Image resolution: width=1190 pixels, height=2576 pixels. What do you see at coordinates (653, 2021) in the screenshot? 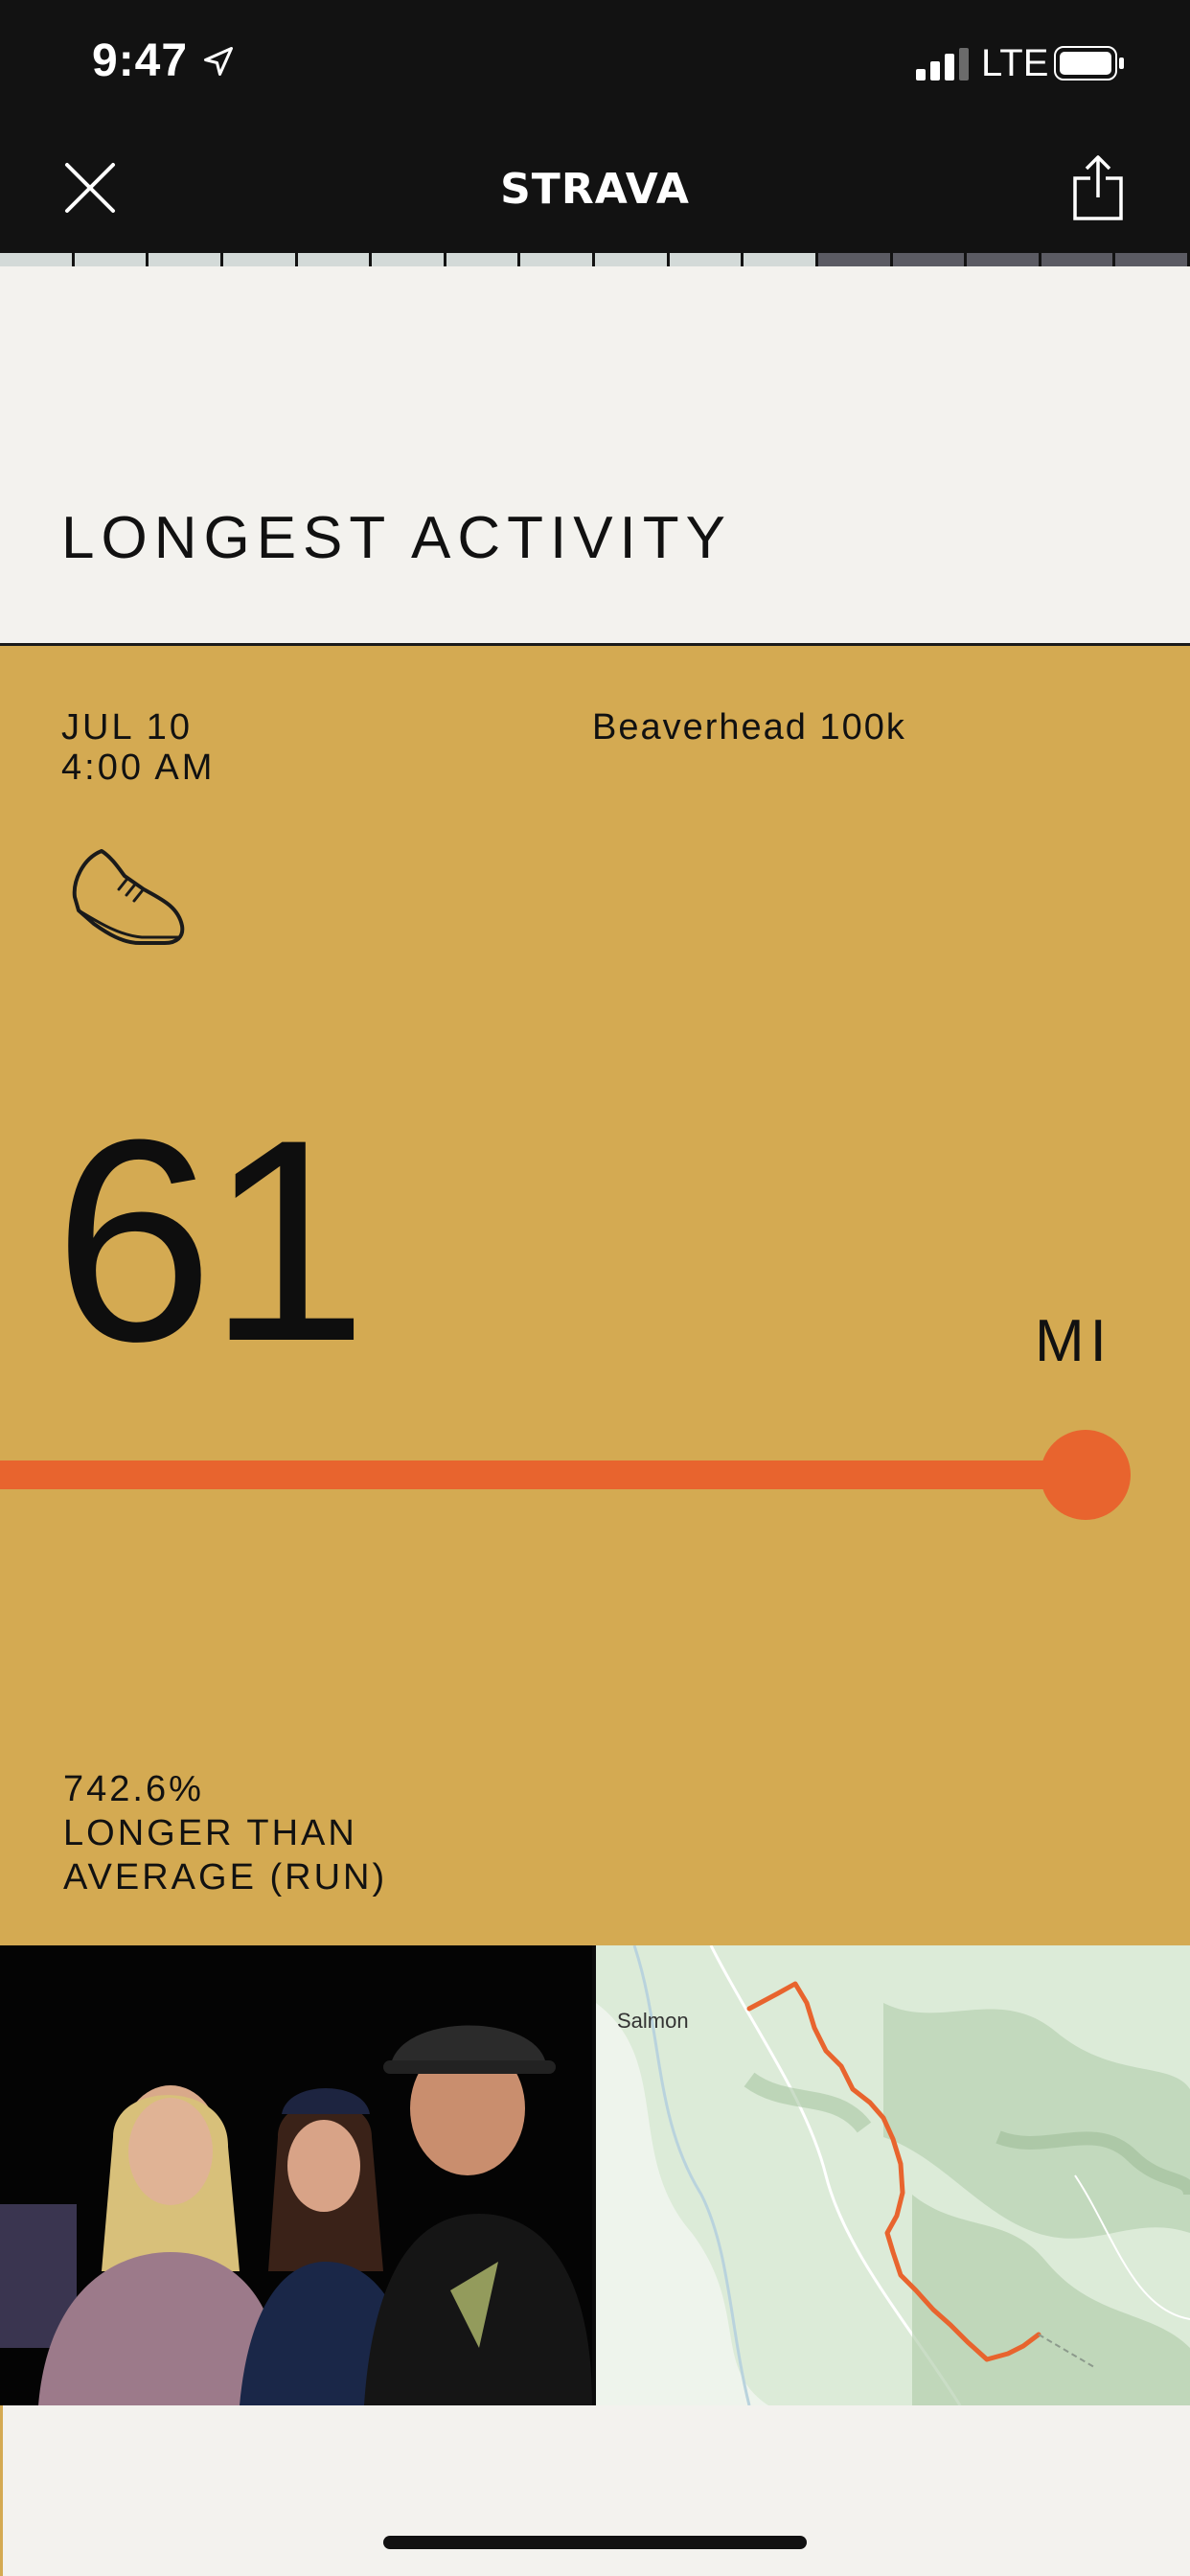
I see `map-place-label: Salmon` at bounding box center [653, 2021].